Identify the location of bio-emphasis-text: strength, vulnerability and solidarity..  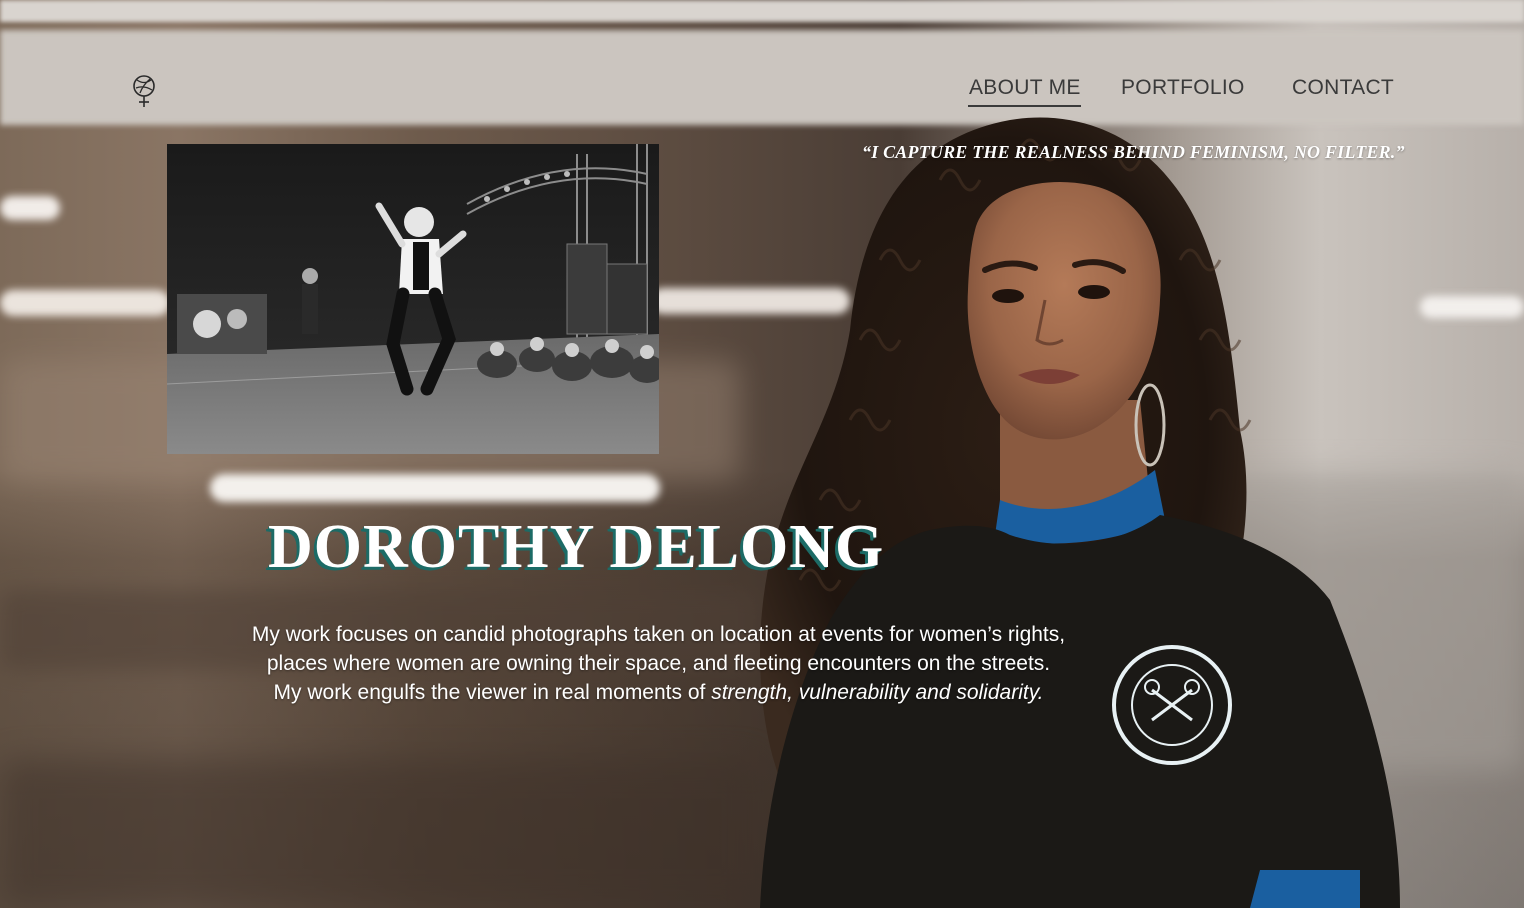
(877, 692).